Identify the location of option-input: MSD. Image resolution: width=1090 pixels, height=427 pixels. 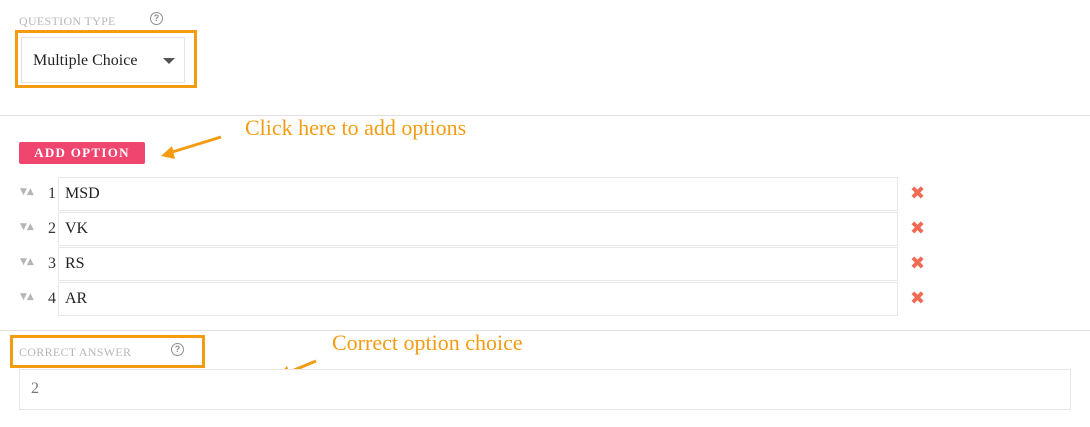
(478, 194).